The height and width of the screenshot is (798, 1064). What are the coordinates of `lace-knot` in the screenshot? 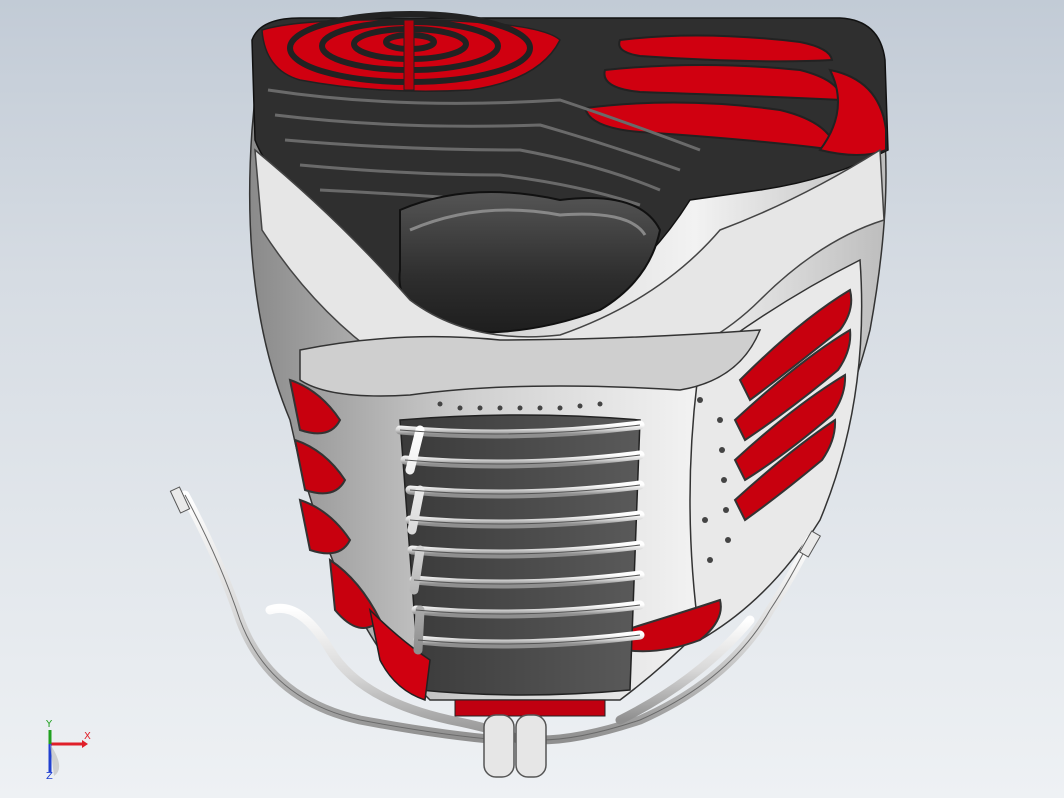 It's located at (515, 746).